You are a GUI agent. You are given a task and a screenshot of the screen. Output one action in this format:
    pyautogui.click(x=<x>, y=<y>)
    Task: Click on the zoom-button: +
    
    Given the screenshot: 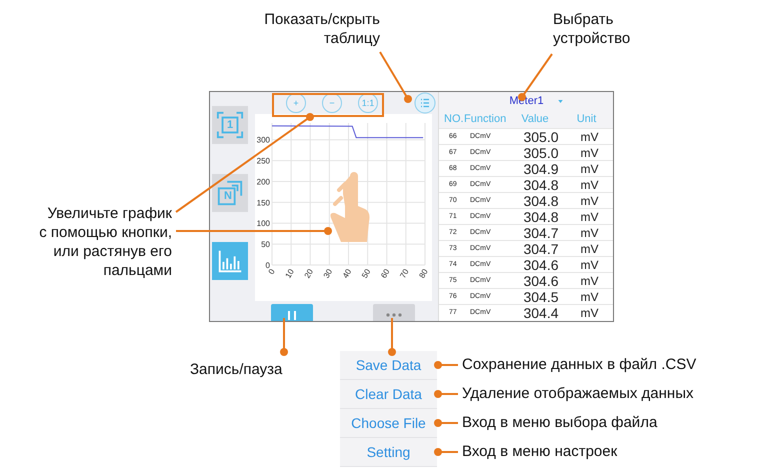 What is the action you would take?
    pyautogui.click(x=296, y=103)
    